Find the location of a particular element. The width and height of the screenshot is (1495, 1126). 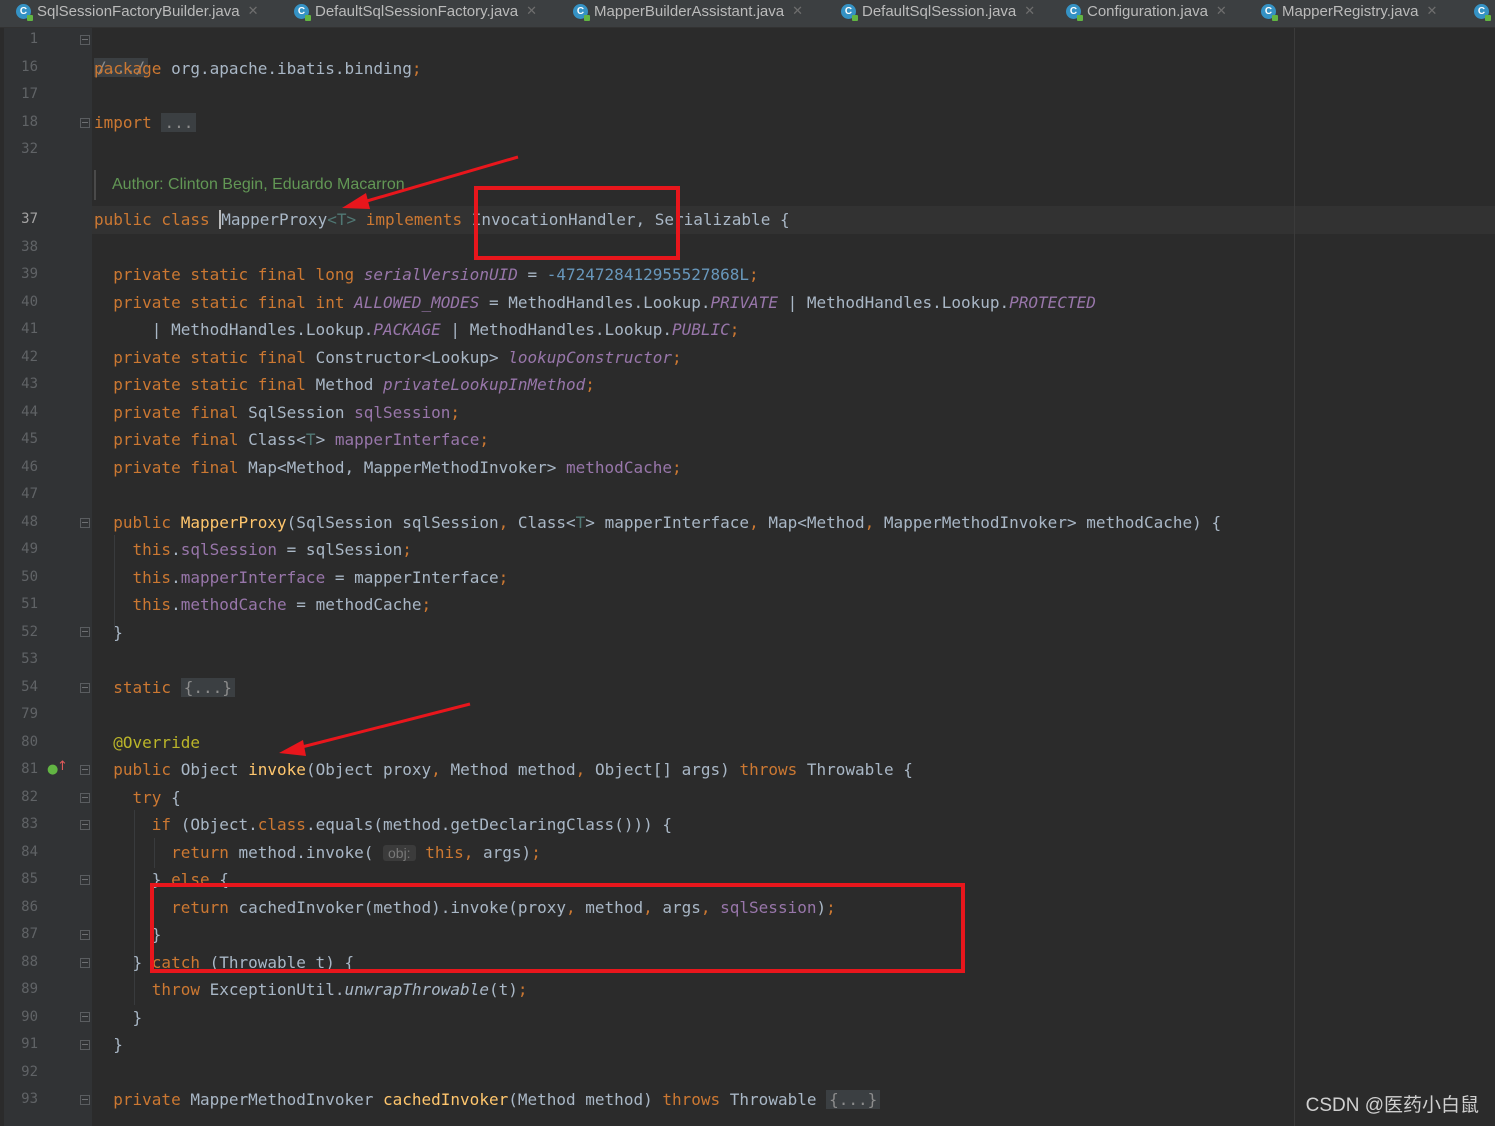

arrow-to-invoke is located at coordinates (375, 729).